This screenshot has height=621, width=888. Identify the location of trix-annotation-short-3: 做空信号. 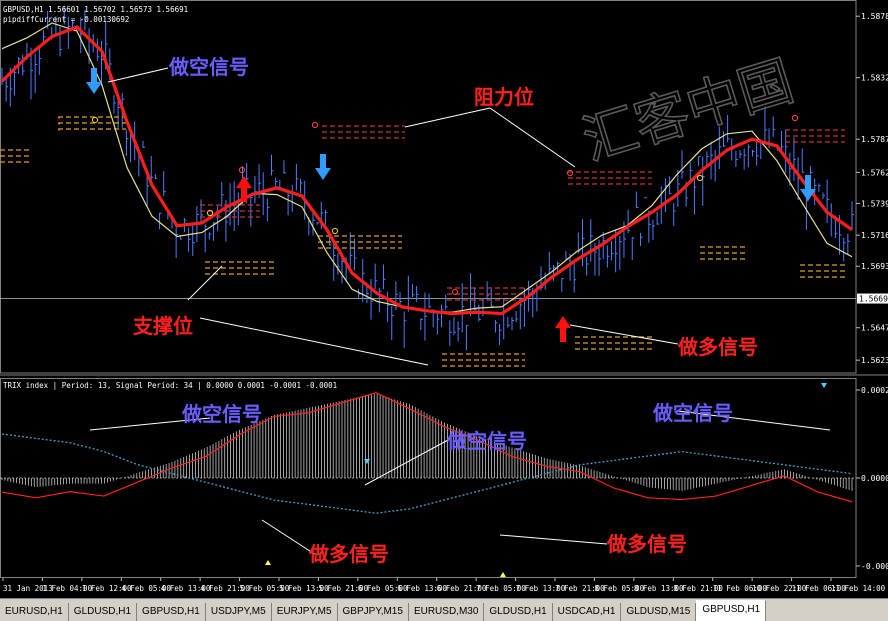
(692, 413).